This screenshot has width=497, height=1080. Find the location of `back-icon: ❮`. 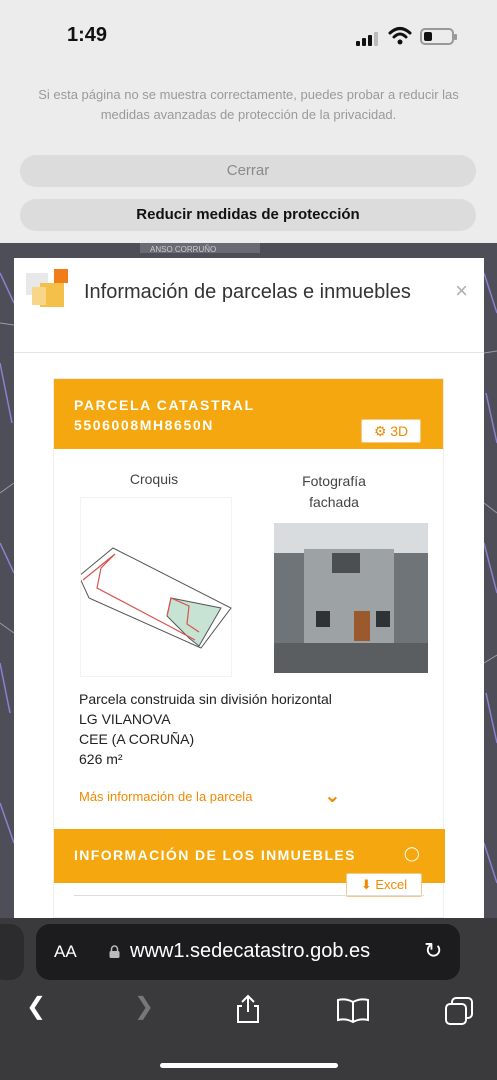

back-icon: ❮ is located at coordinates (36, 1006).